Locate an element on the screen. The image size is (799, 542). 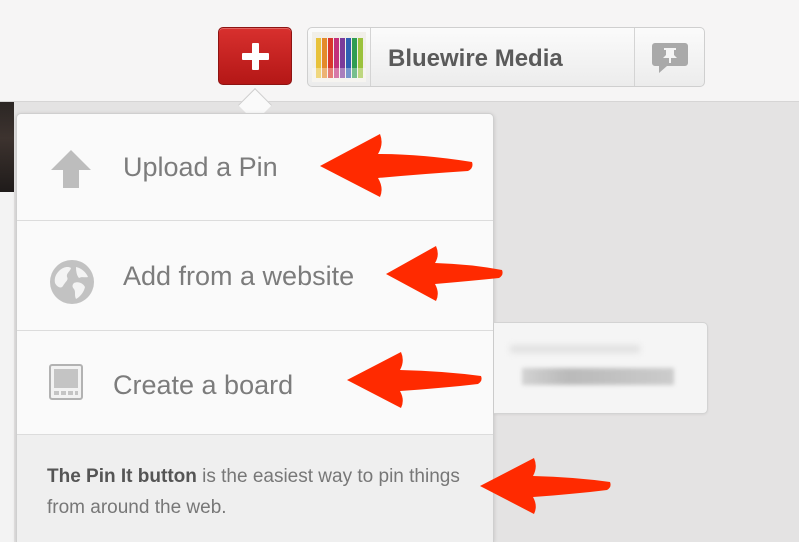
pin-it-link: The Pin It button is located at coordinates (122, 476).